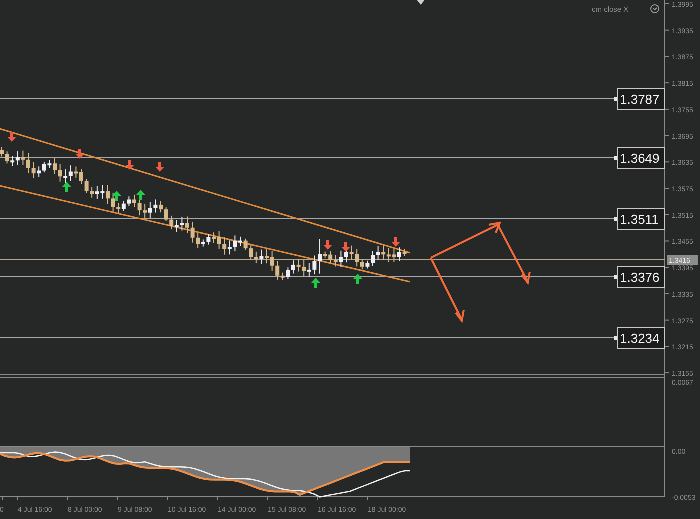  What do you see at coordinates (641, 158) in the screenshot?
I see `level-price-label: 1.3649` at bounding box center [641, 158].